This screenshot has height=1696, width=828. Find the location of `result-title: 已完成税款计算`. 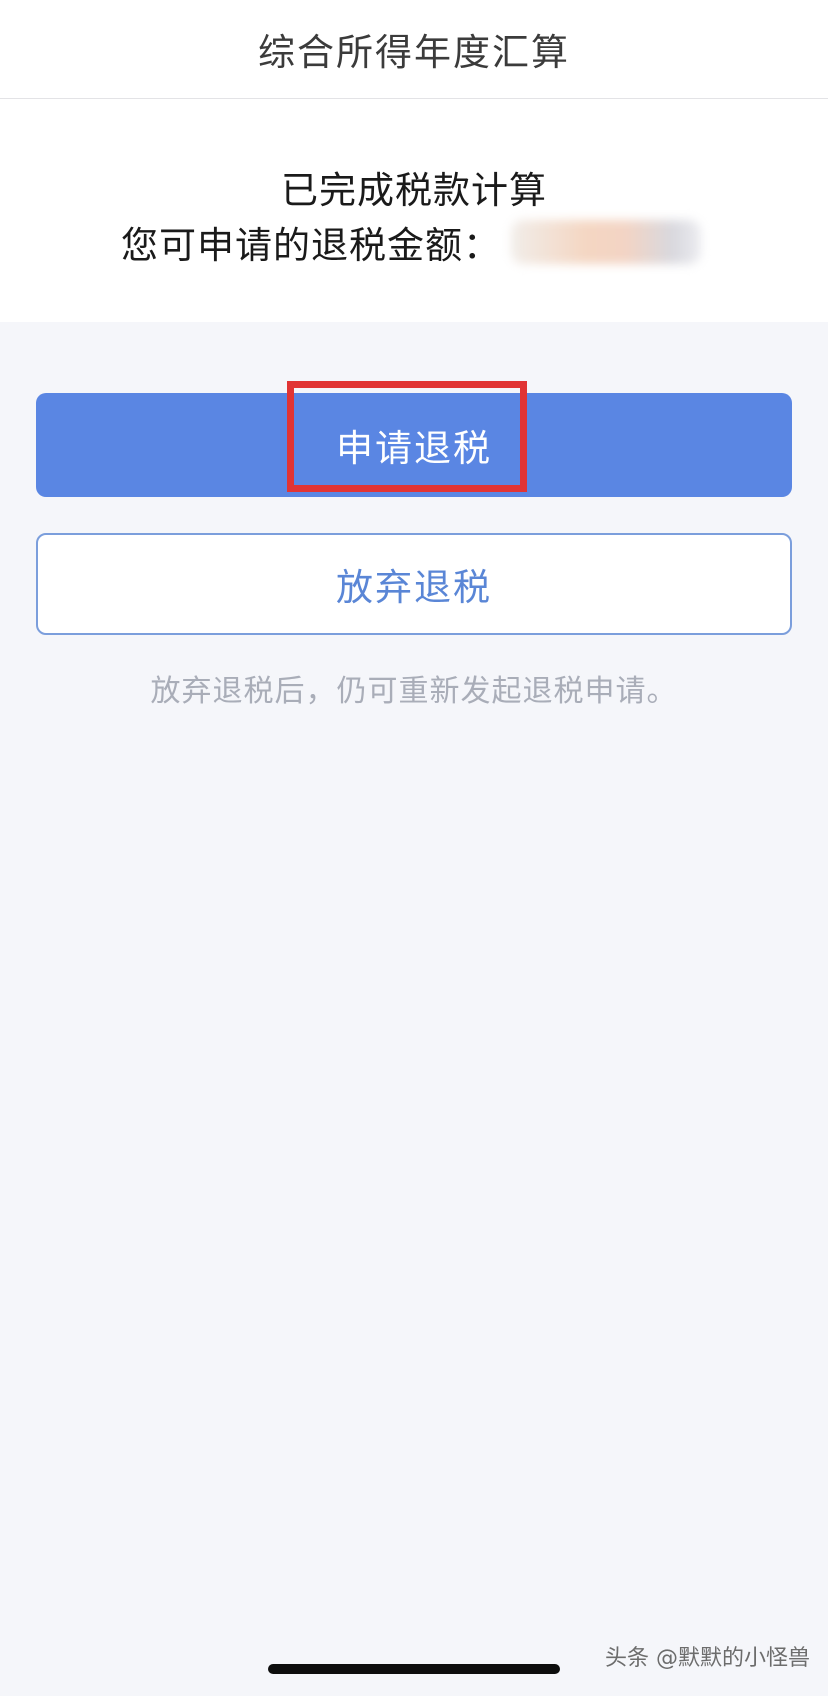

result-title: 已完成税款计算 is located at coordinates (414, 190).